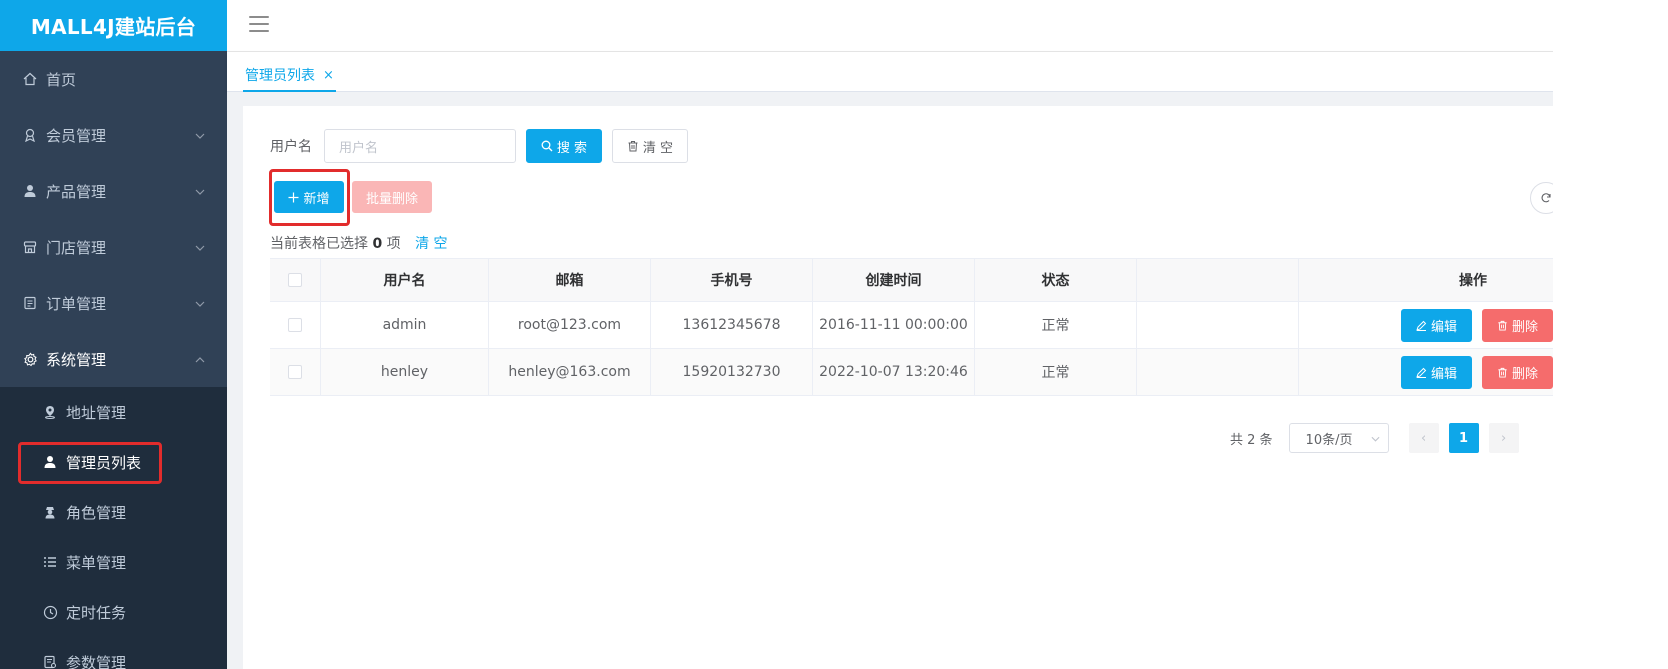 The width and height of the screenshot is (1668, 669). What do you see at coordinates (1056, 280) in the screenshot?
I see `header-status: 状态` at bounding box center [1056, 280].